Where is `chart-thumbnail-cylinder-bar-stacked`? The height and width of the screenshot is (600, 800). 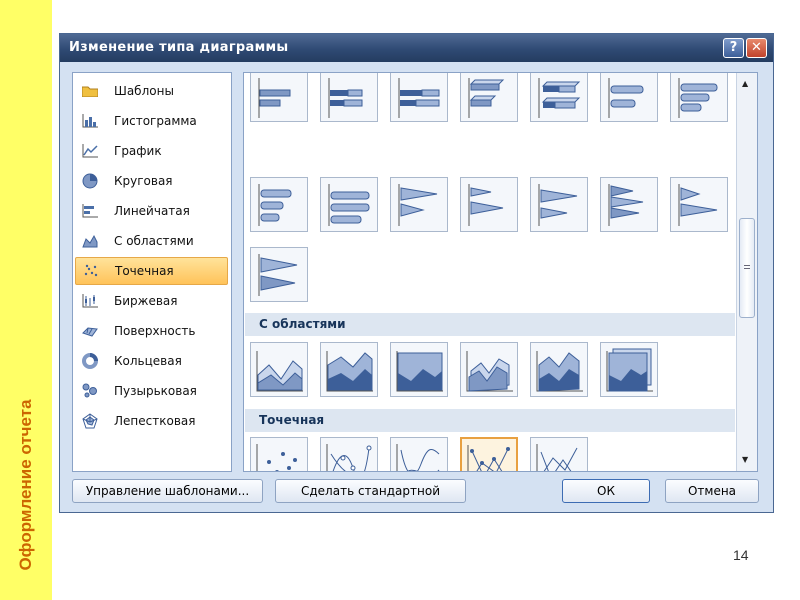 chart-thumbnail-cylinder-bar-stacked is located at coordinates (699, 97).